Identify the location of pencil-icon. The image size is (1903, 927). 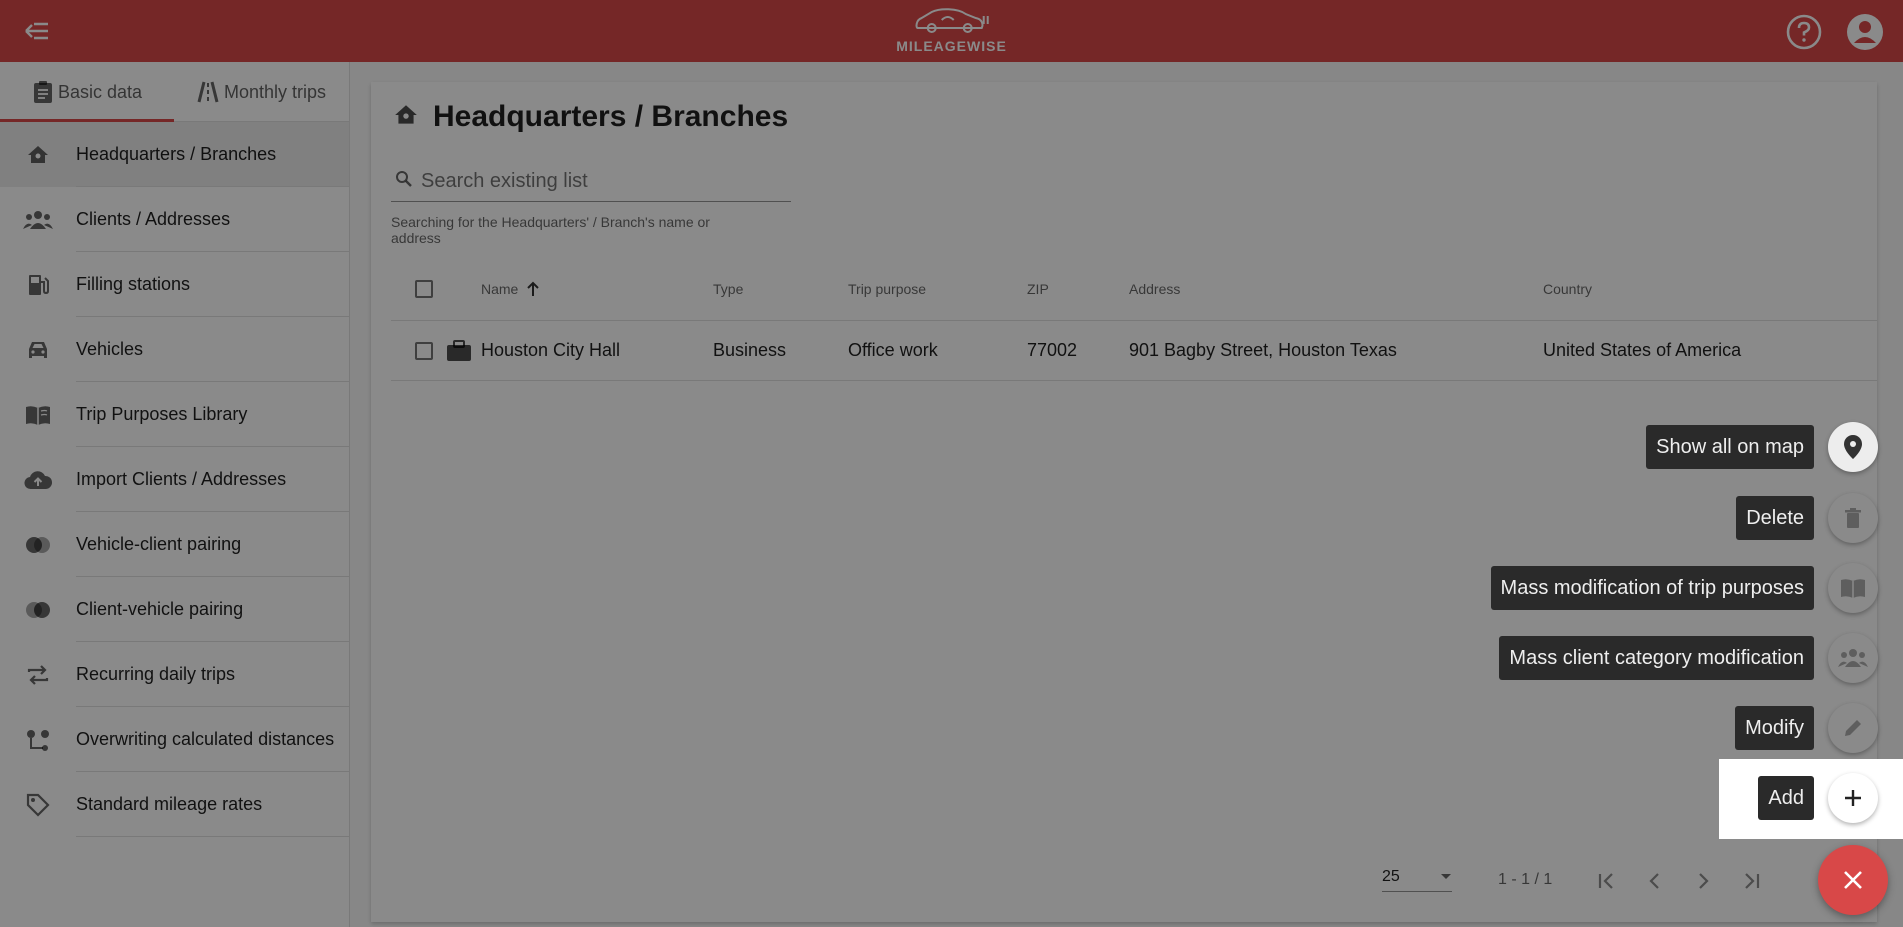
(1853, 728).